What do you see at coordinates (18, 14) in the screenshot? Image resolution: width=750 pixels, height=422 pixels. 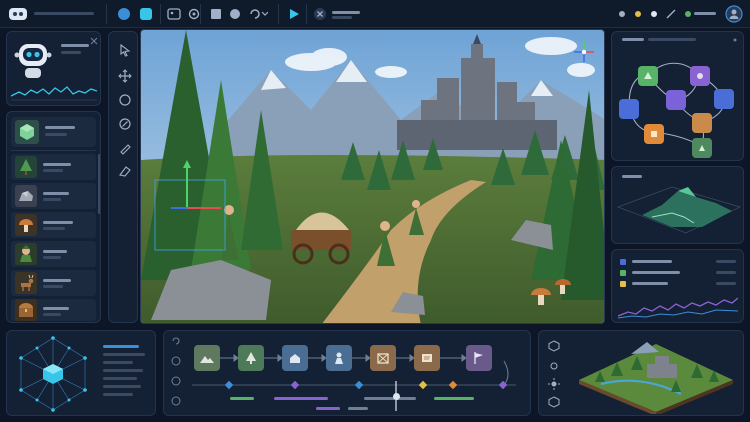 I see `app-logo-icon` at bounding box center [18, 14].